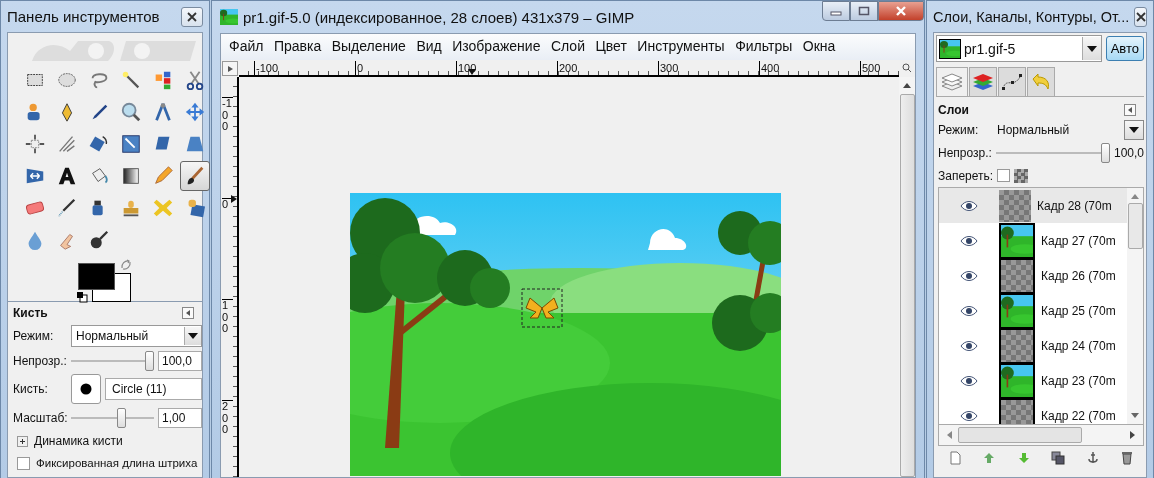 Image resolution: width=1154 pixels, height=478 pixels. What do you see at coordinates (1074, 205) in the screenshot?
I see `layer-name: Кадр 28 (70m` at bounding box center [1074, 205].